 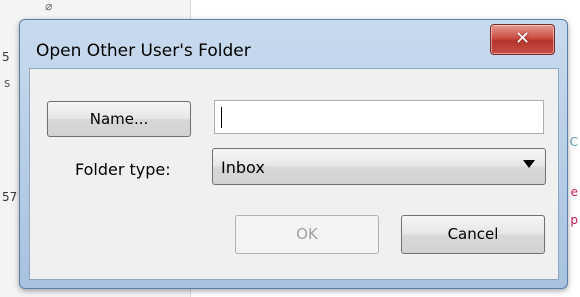 What do you see at coordinates (49, 6) in the screenshot?
I see `paperclip-icon: ⌀` at bounding box center [49, 6].